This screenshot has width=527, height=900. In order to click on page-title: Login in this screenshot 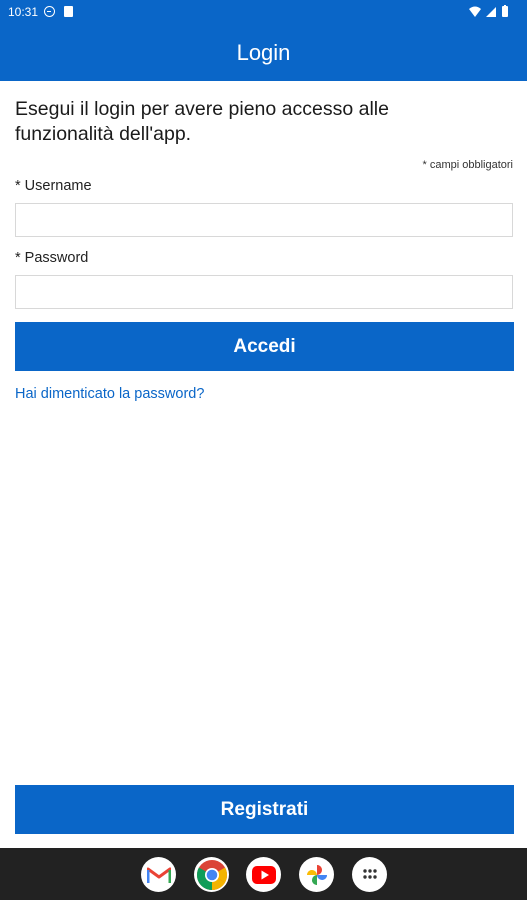, I will do `click(263, 52)`.